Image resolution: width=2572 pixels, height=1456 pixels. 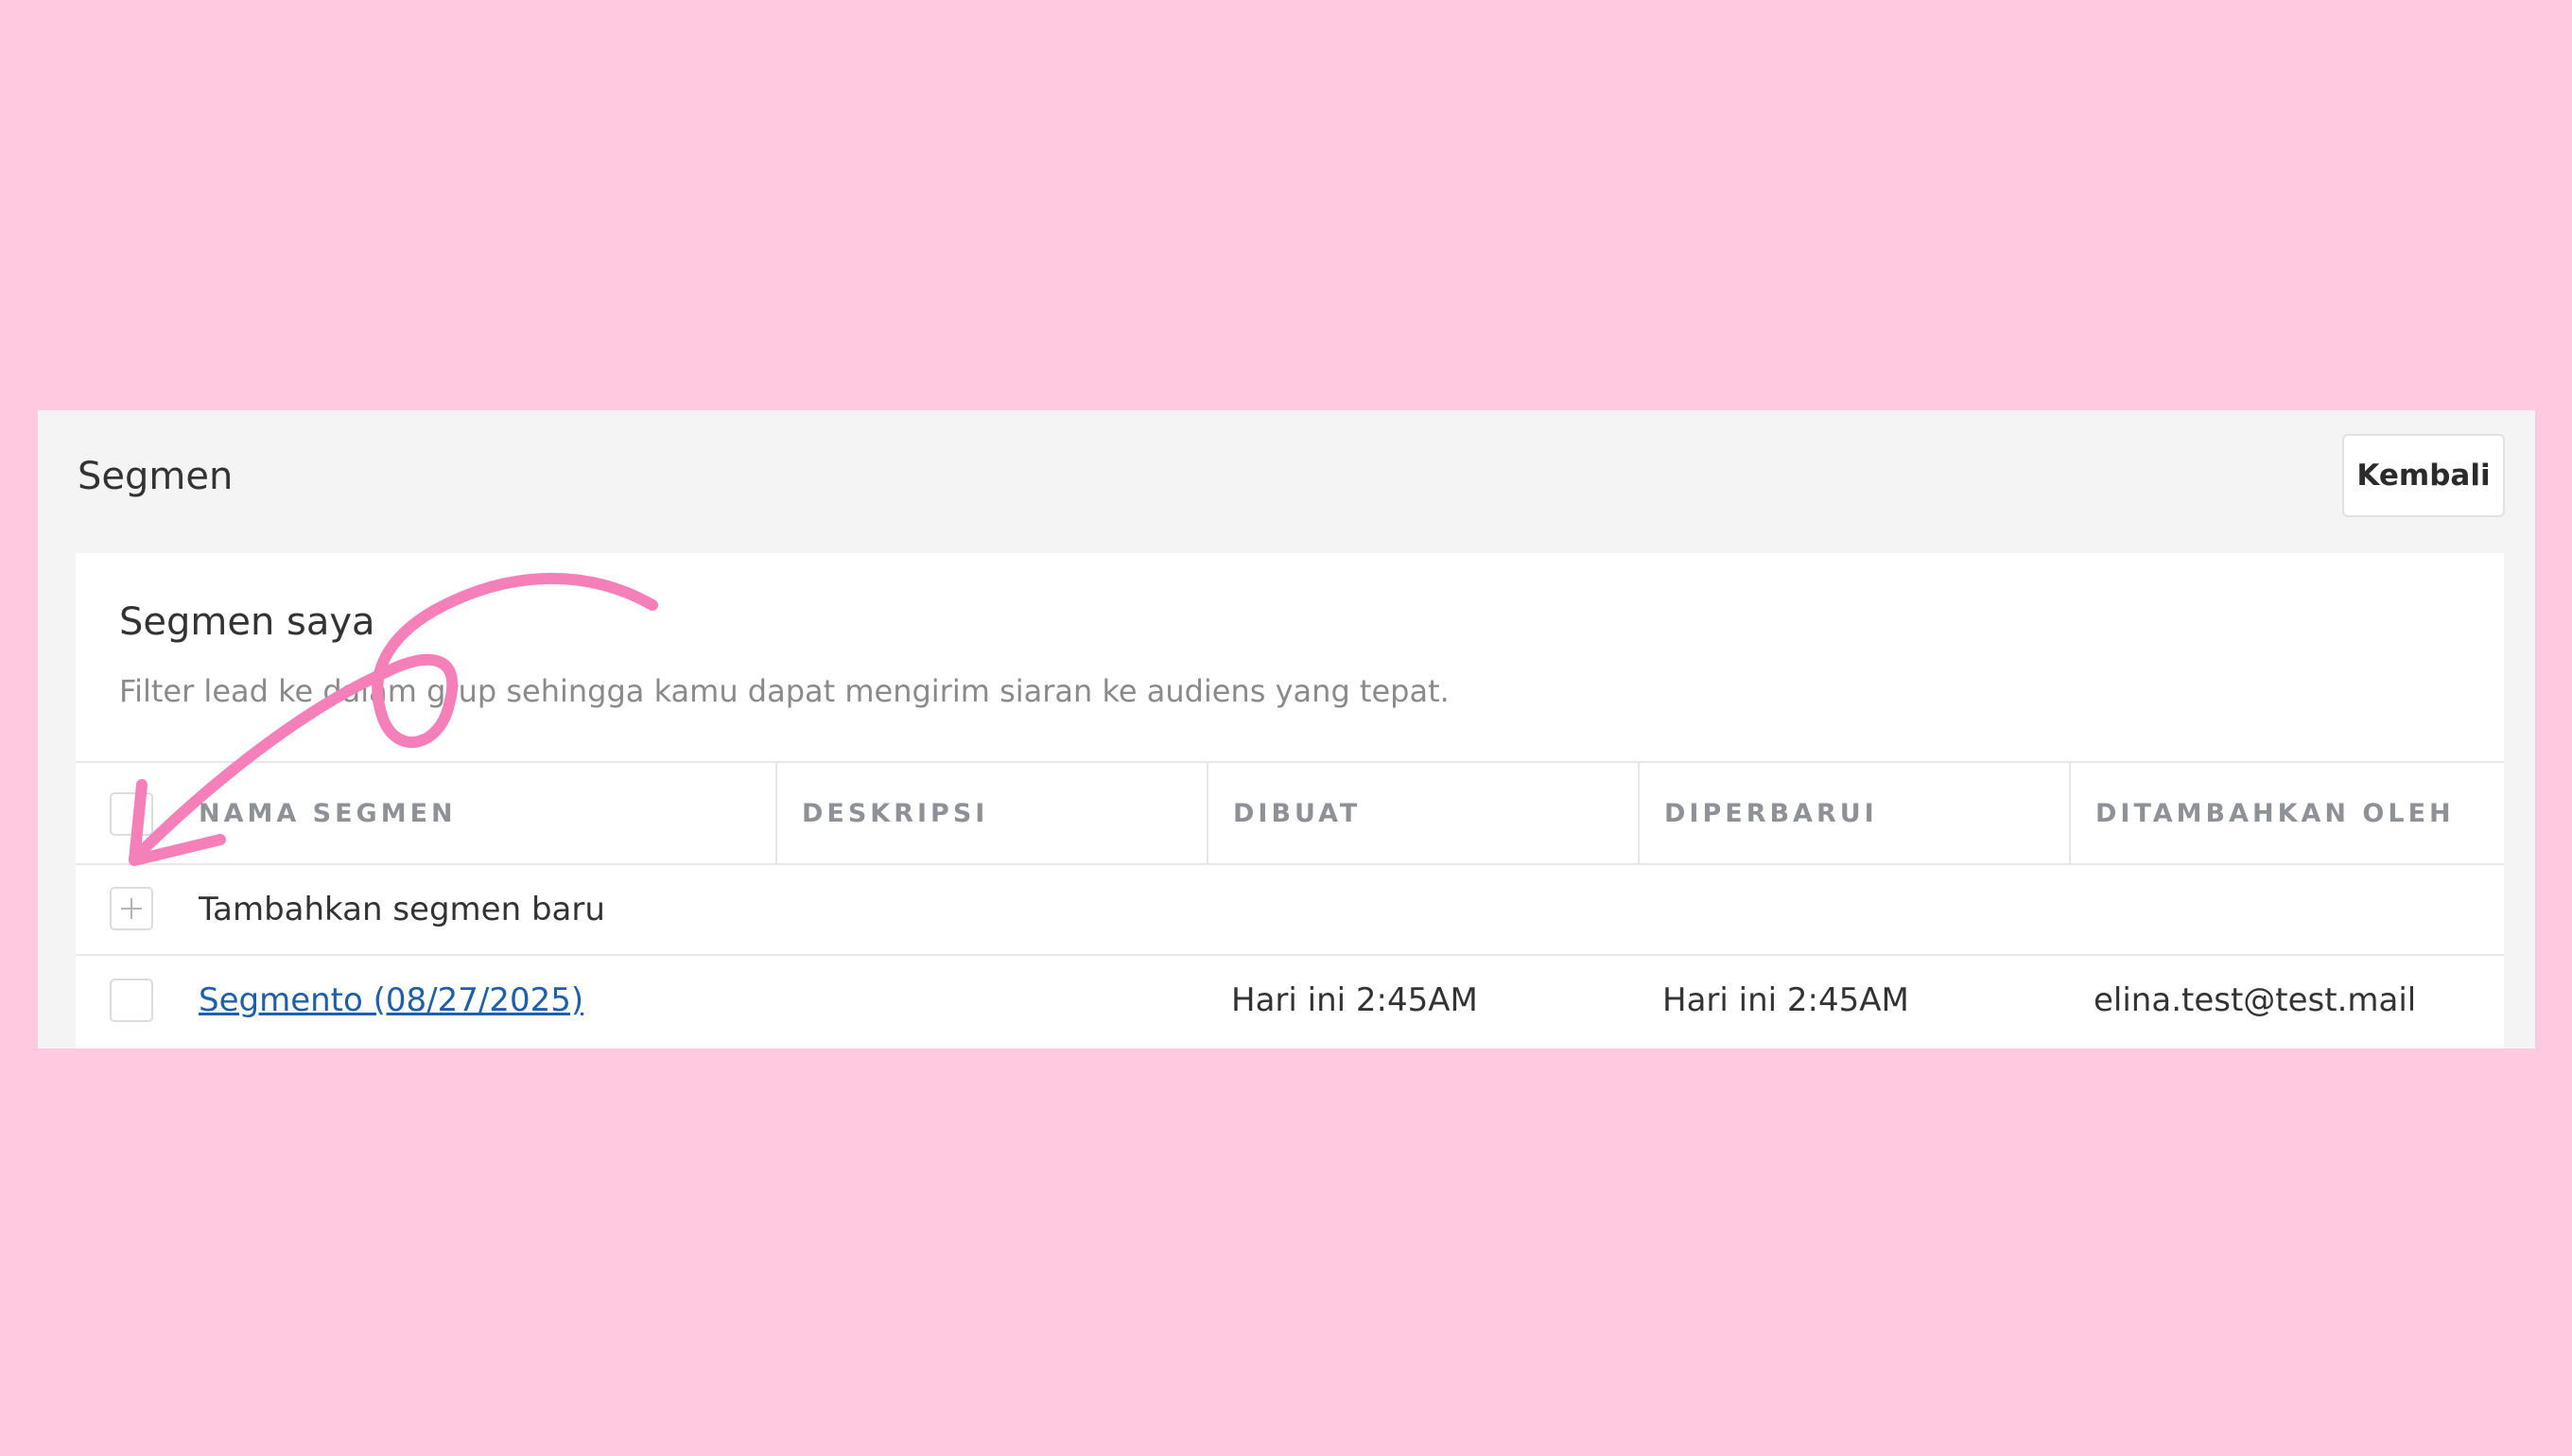 I want to click on row-checkbox, so click(x=131, y=1000).